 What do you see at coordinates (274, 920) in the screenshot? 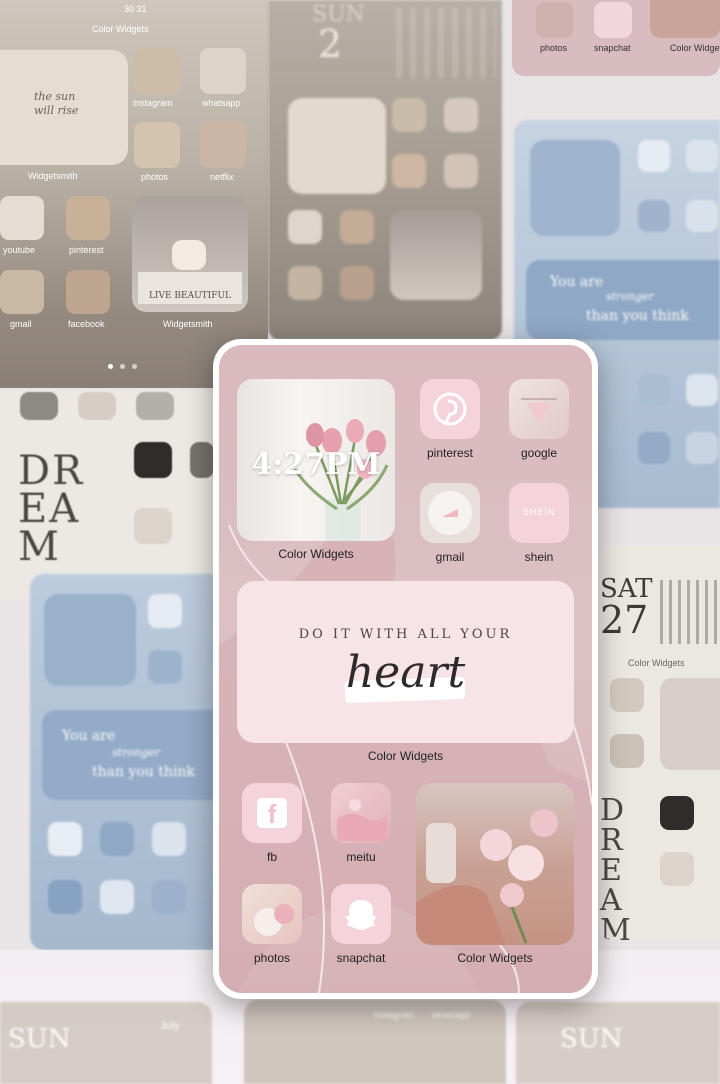
I see `plates-icon` at bounding box center [274, 920].